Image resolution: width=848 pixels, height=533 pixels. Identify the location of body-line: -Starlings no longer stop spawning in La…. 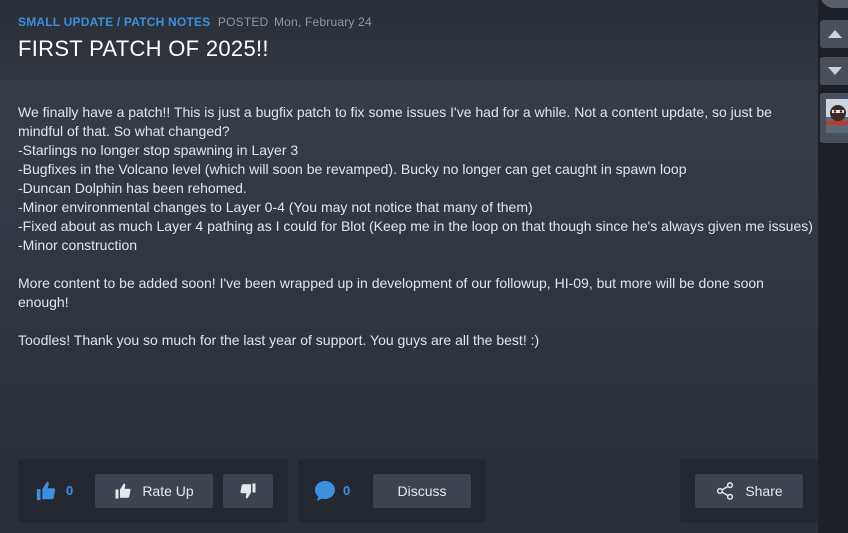
(158, 150).